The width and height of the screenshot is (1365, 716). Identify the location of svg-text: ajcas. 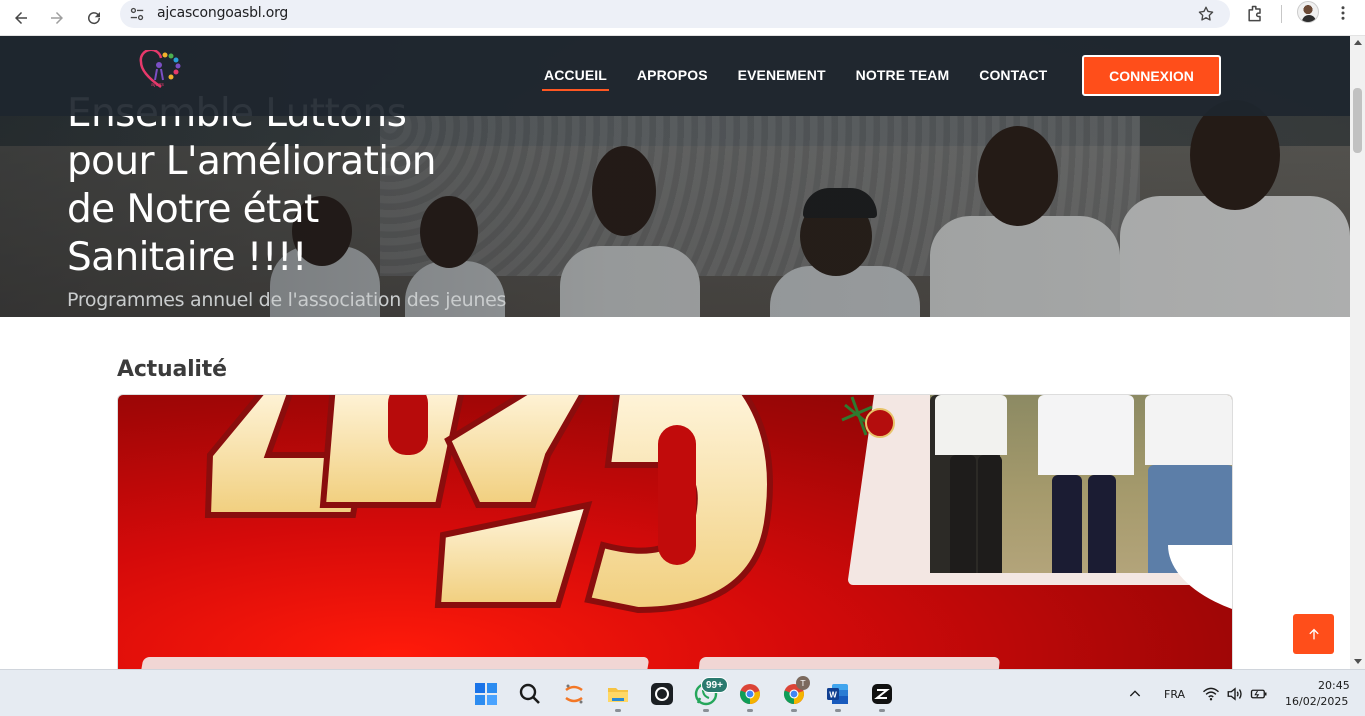
(157, 85).